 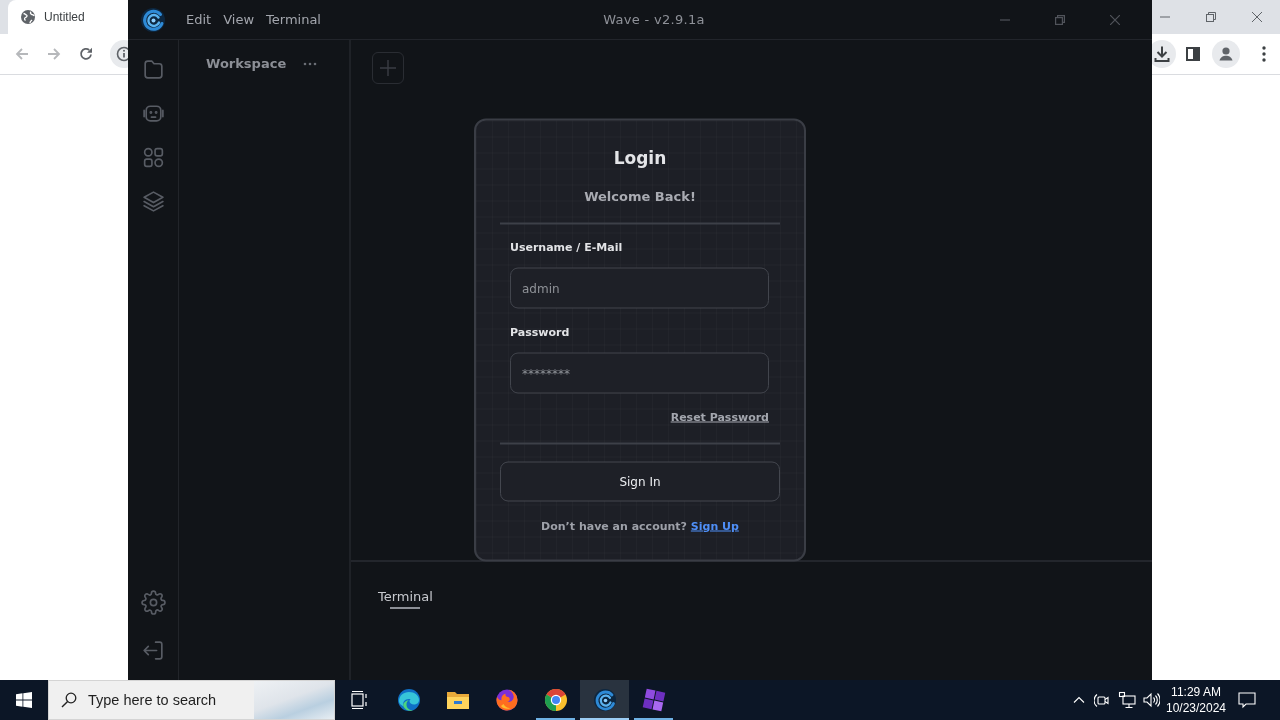 I want to click on start-icon, so click(x=24, y=700).